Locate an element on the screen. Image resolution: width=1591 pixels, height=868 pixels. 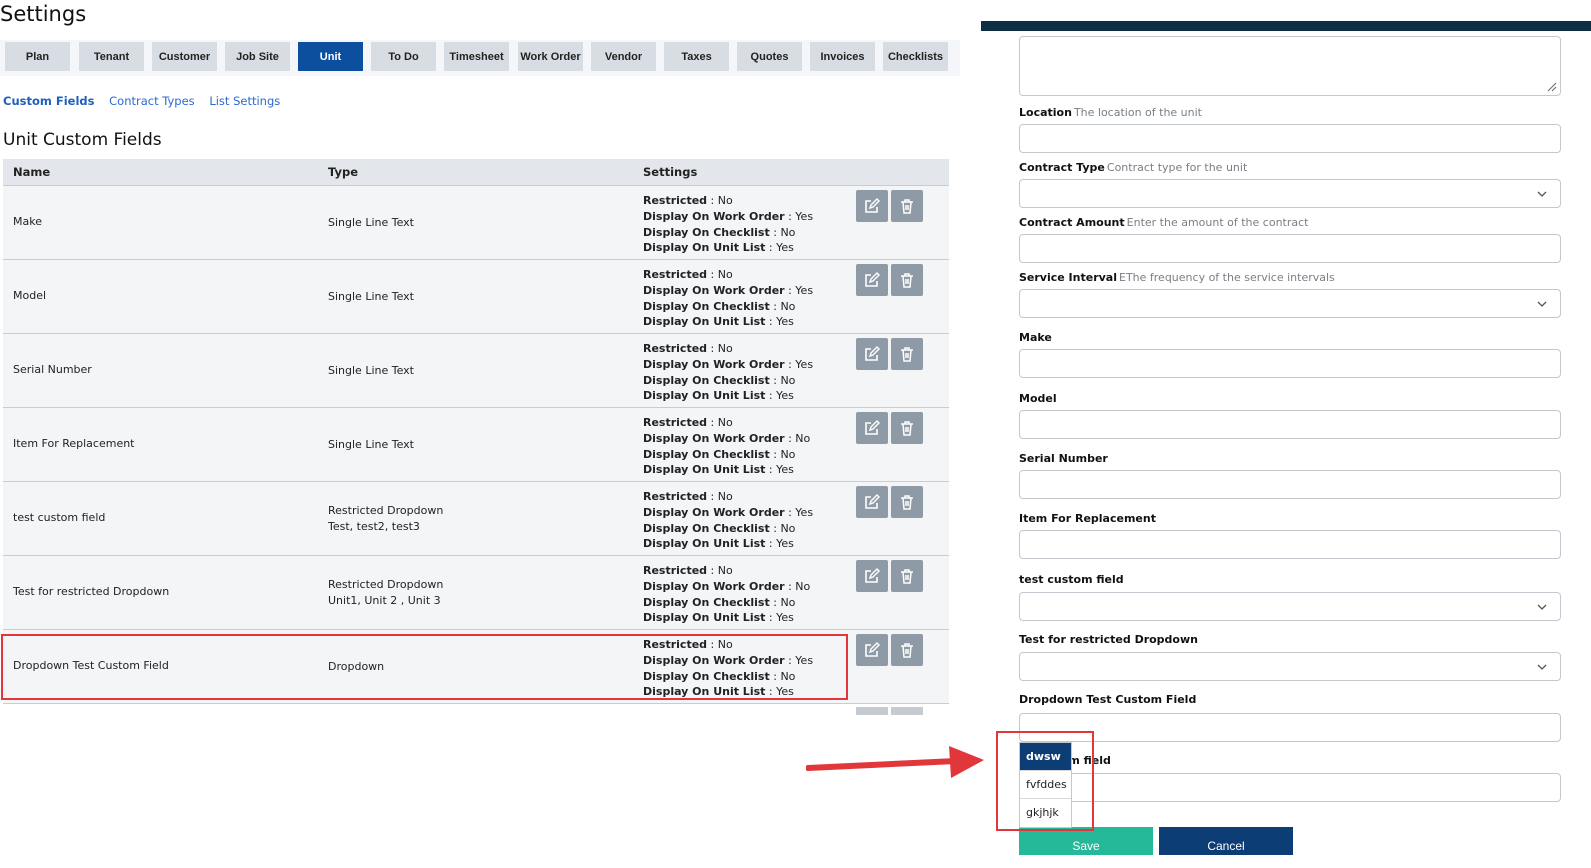
tab-plan: Plan is located at coordinates (37, 56).